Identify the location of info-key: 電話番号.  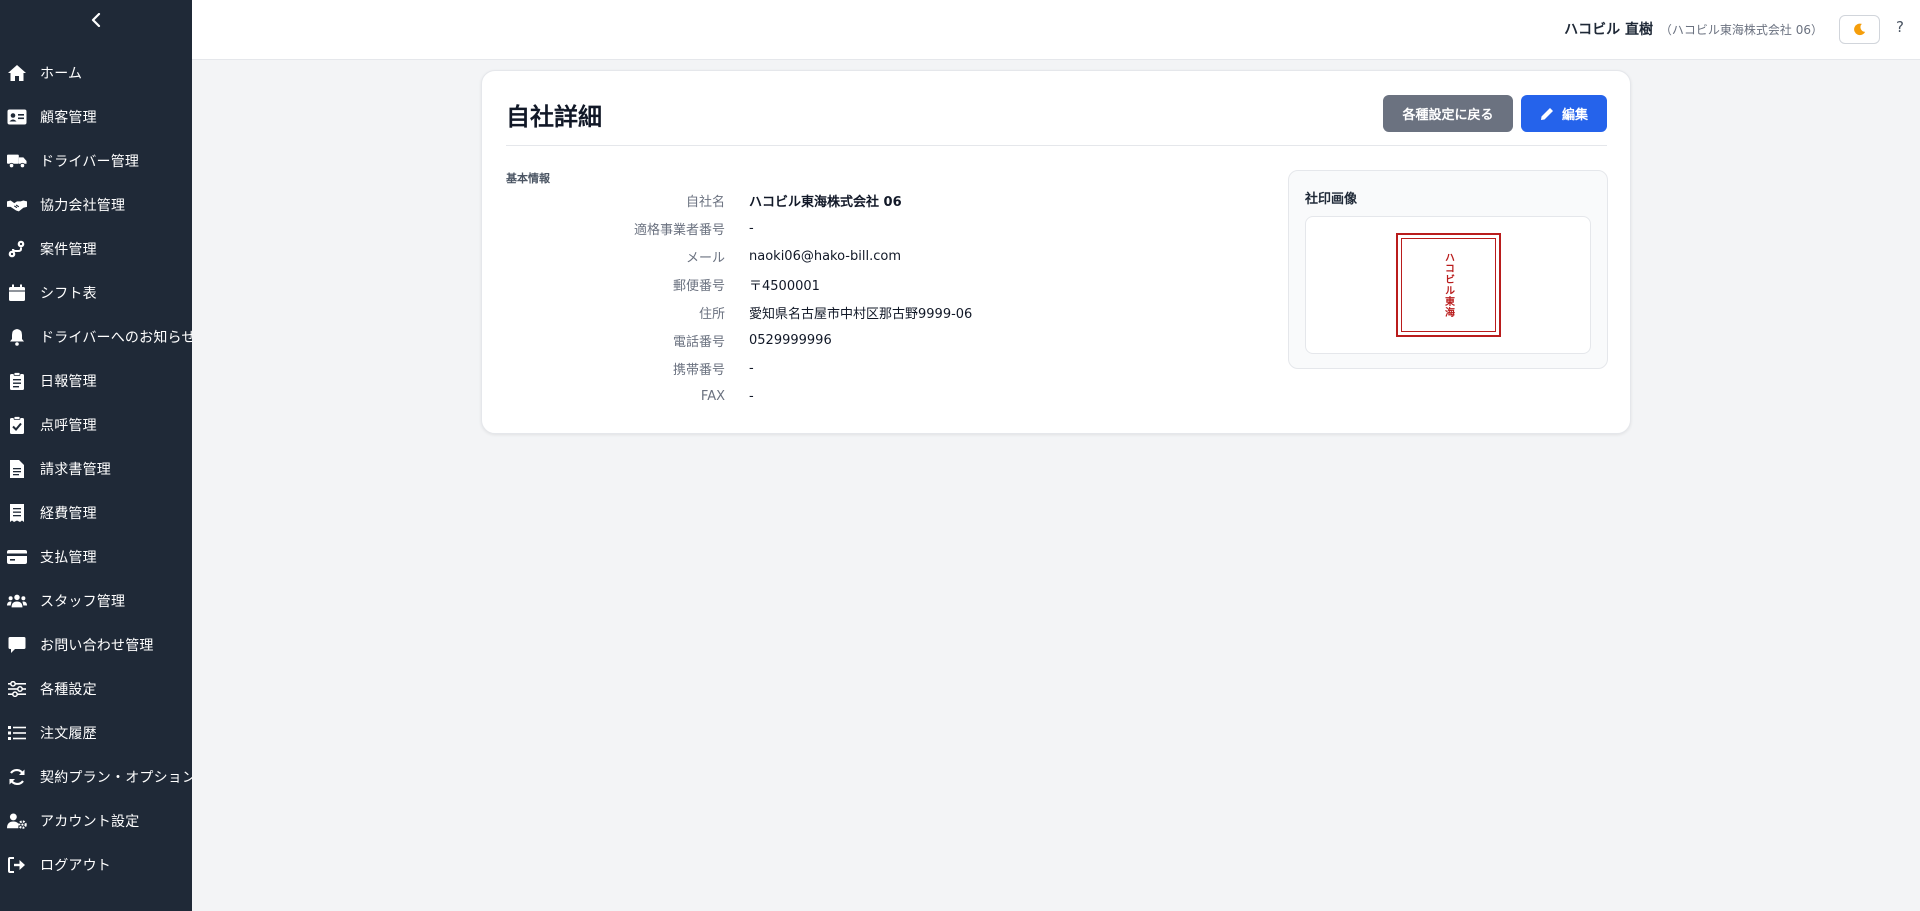
(698, 342).